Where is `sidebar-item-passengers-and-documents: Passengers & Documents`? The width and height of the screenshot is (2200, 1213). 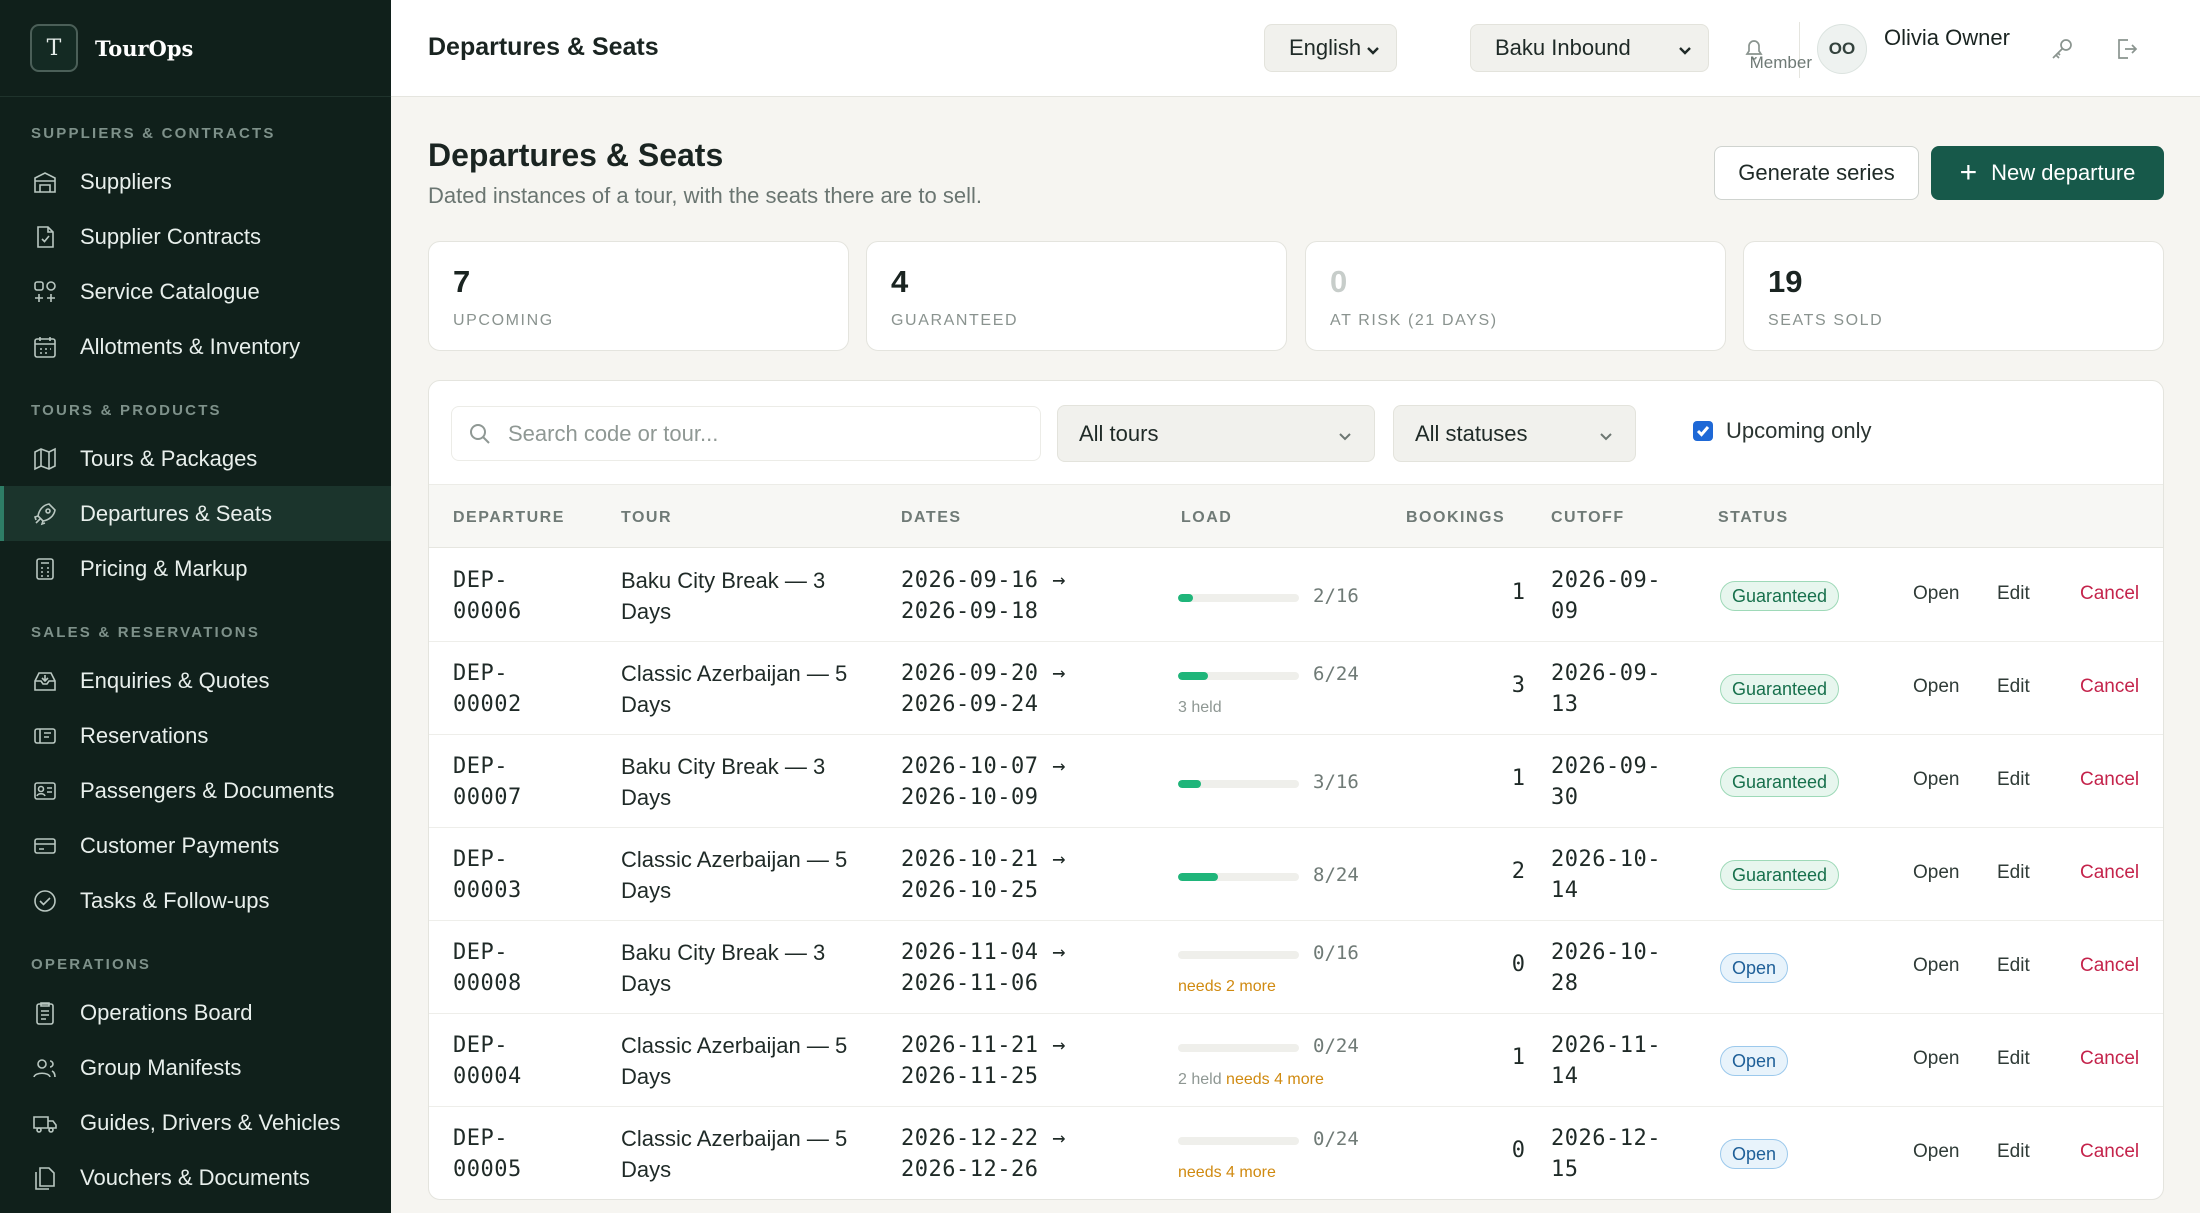
sidebar-item-passengers-and-documents: Passengers & Documents is located at coordinates (195, 790).